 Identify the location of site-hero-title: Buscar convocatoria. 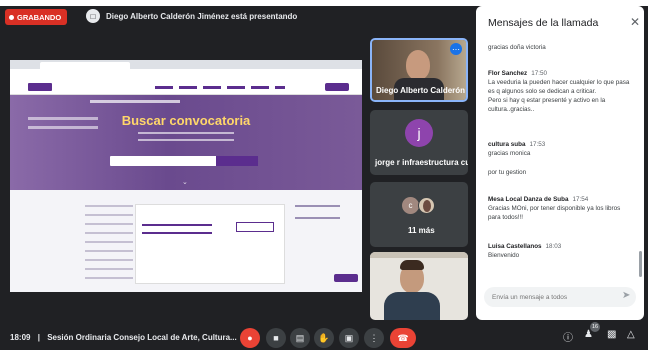
(186, 120).